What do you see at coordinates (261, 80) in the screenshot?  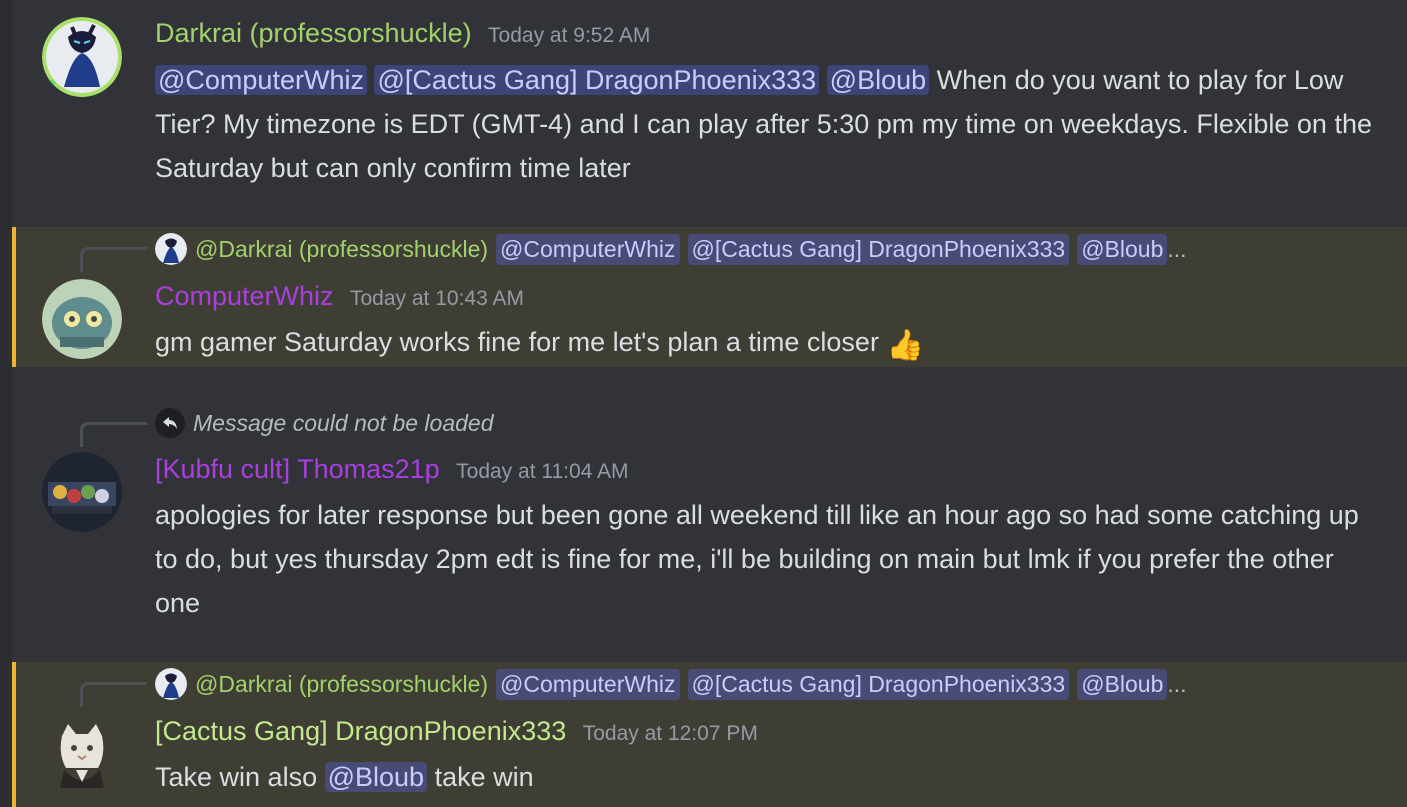 I see `mention-computerwhiz: @ComputerWhiz` at bounding box center [261, 80].